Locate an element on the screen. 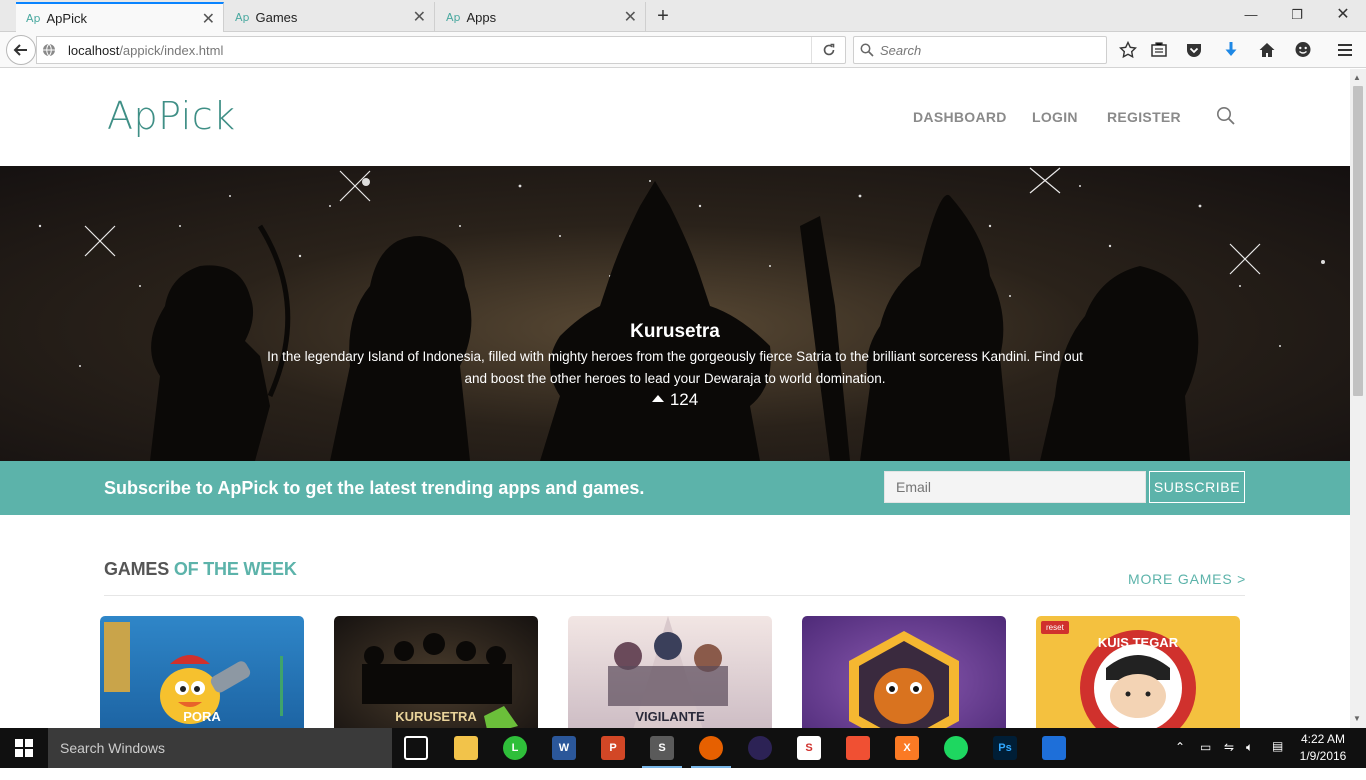 This screenshot has width=1366, height=780. word-icon: W is located at coordinates (564, 748).